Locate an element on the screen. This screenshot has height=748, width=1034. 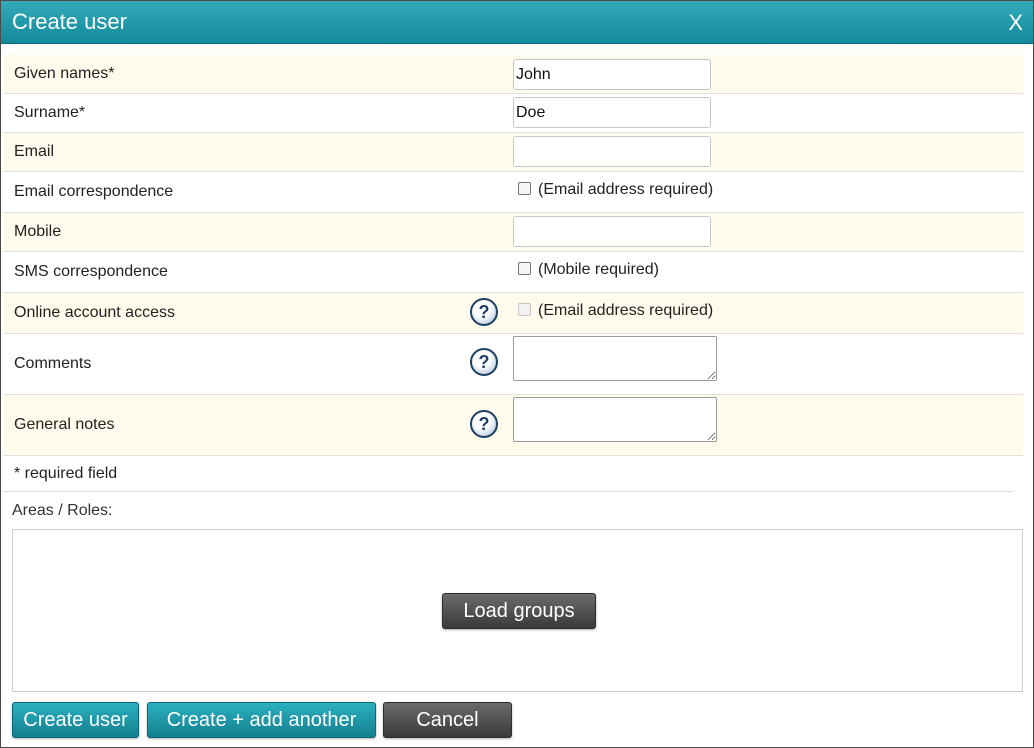
title-bar: Create user X is located at coordinates (517, 22).